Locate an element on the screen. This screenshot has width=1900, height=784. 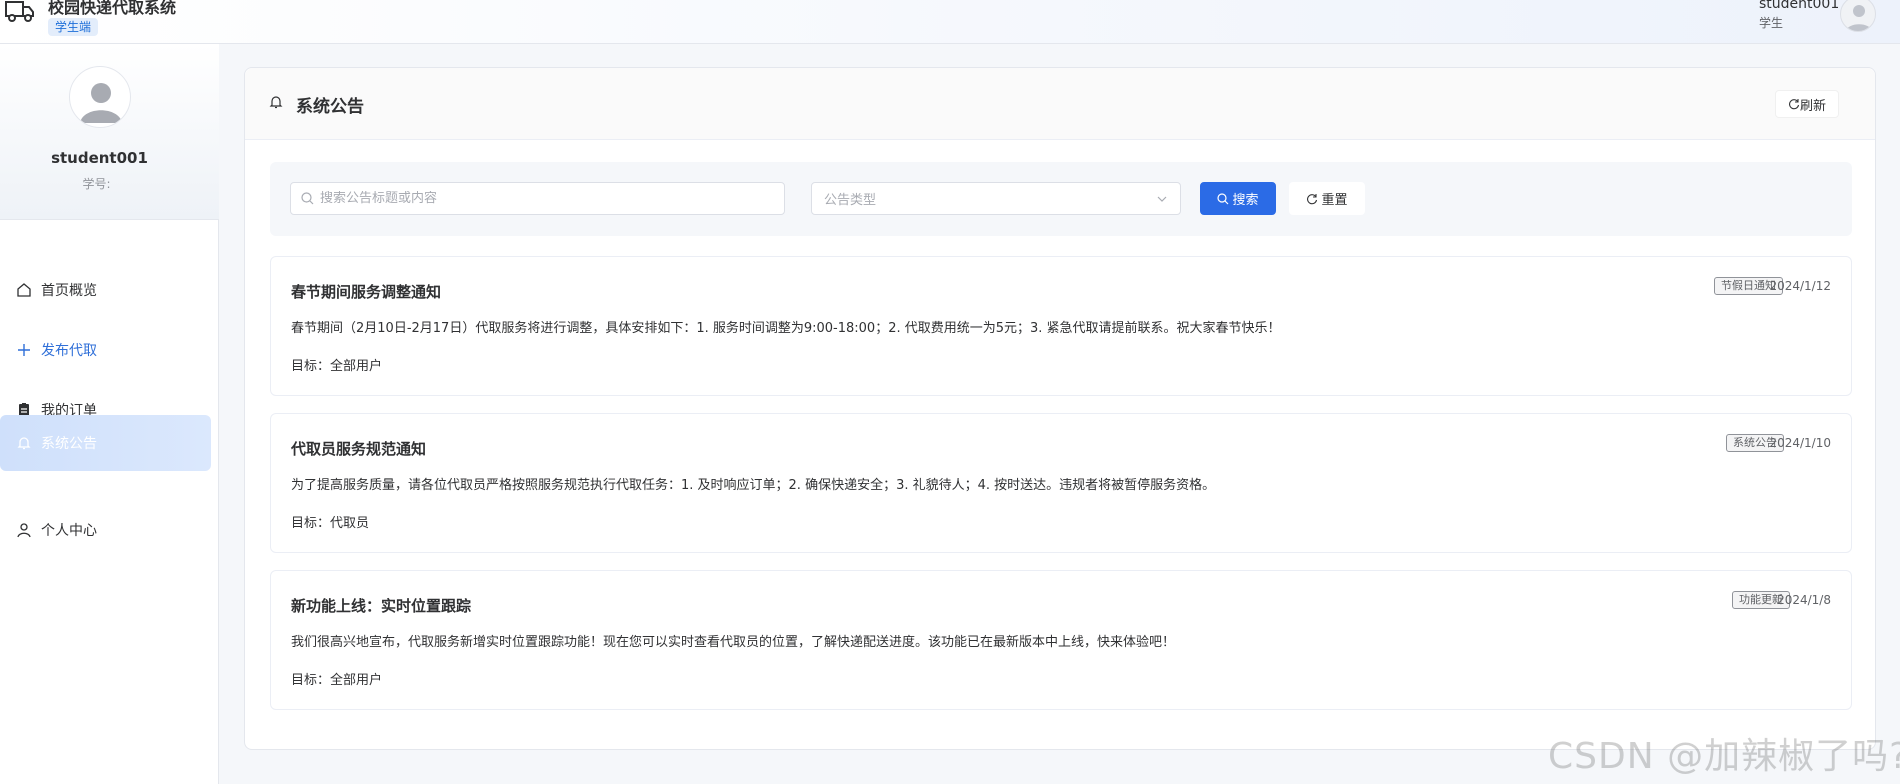
refresh-label: 刷新 is located at coordinates (1813, 106).